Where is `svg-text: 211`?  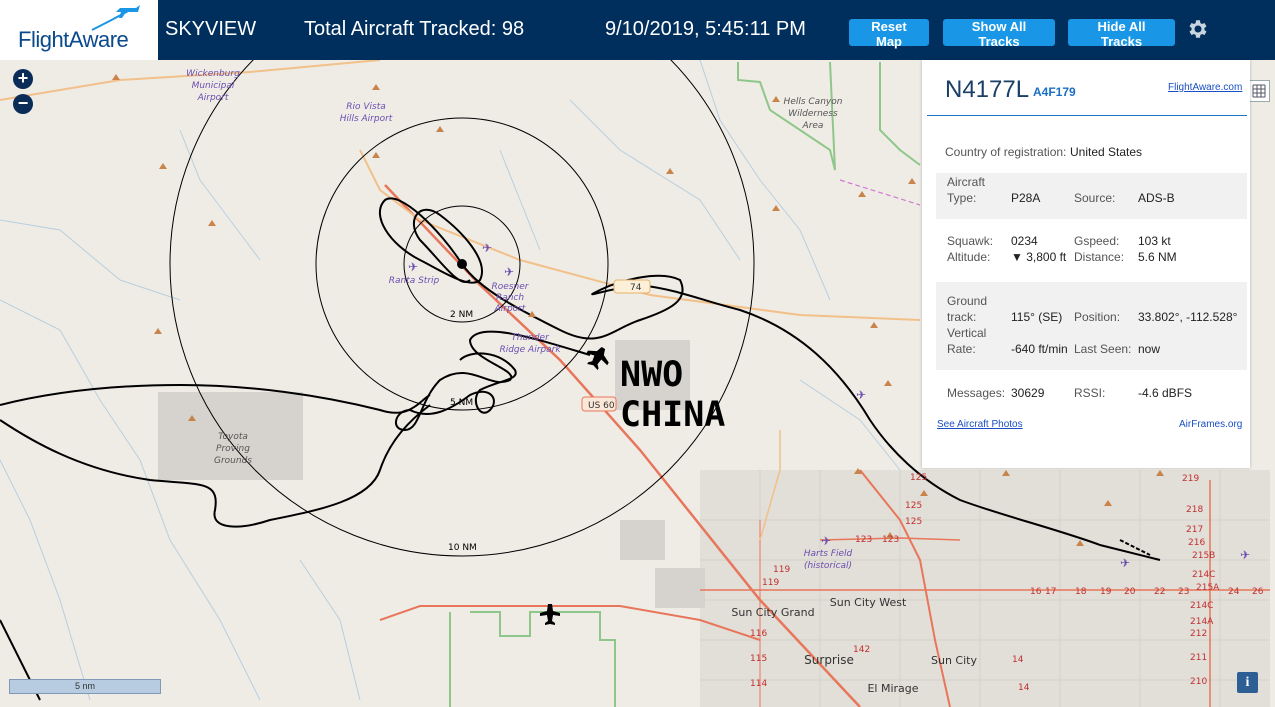 svg-text: 211 is located at coordinates (1198, 658).